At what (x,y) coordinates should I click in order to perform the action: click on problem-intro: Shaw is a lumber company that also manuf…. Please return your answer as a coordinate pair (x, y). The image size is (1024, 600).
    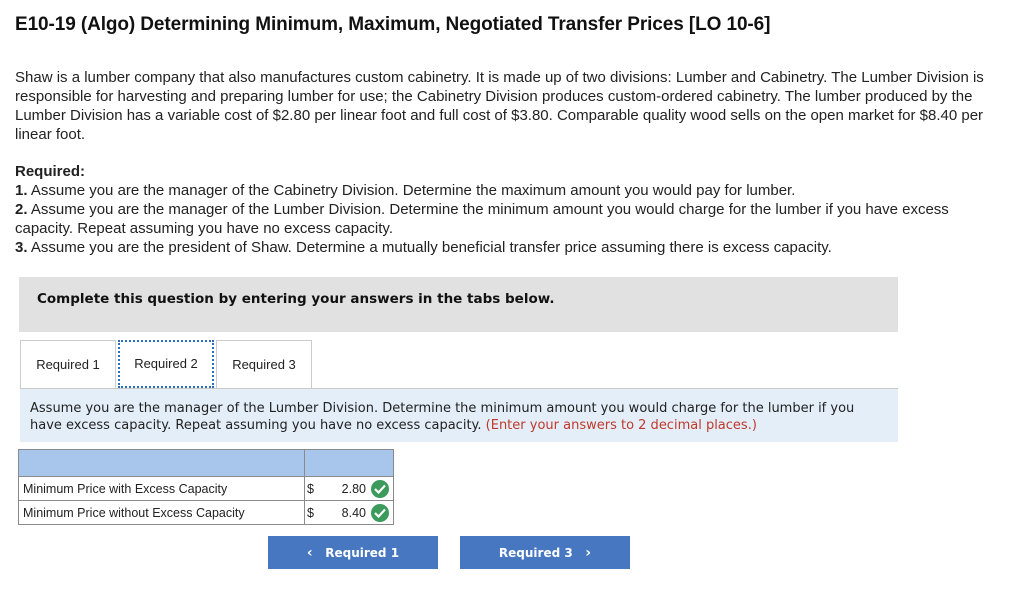
    Looking at the image, I should click on (499, 106).